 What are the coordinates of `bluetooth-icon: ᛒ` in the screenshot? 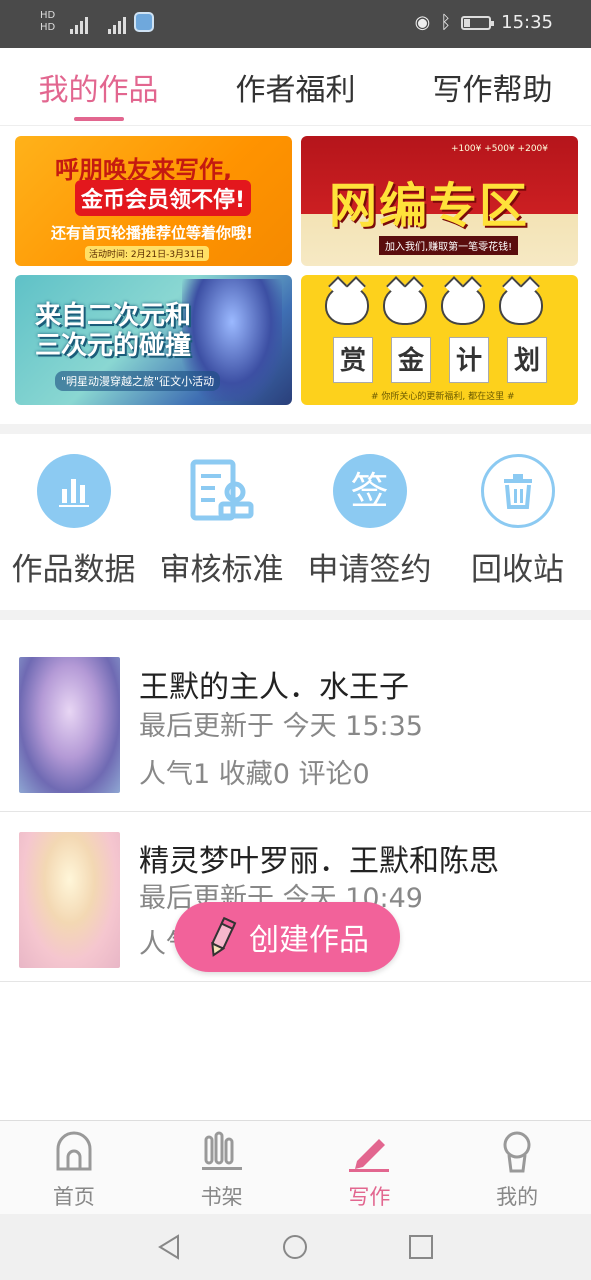 It's located at (446, 22).